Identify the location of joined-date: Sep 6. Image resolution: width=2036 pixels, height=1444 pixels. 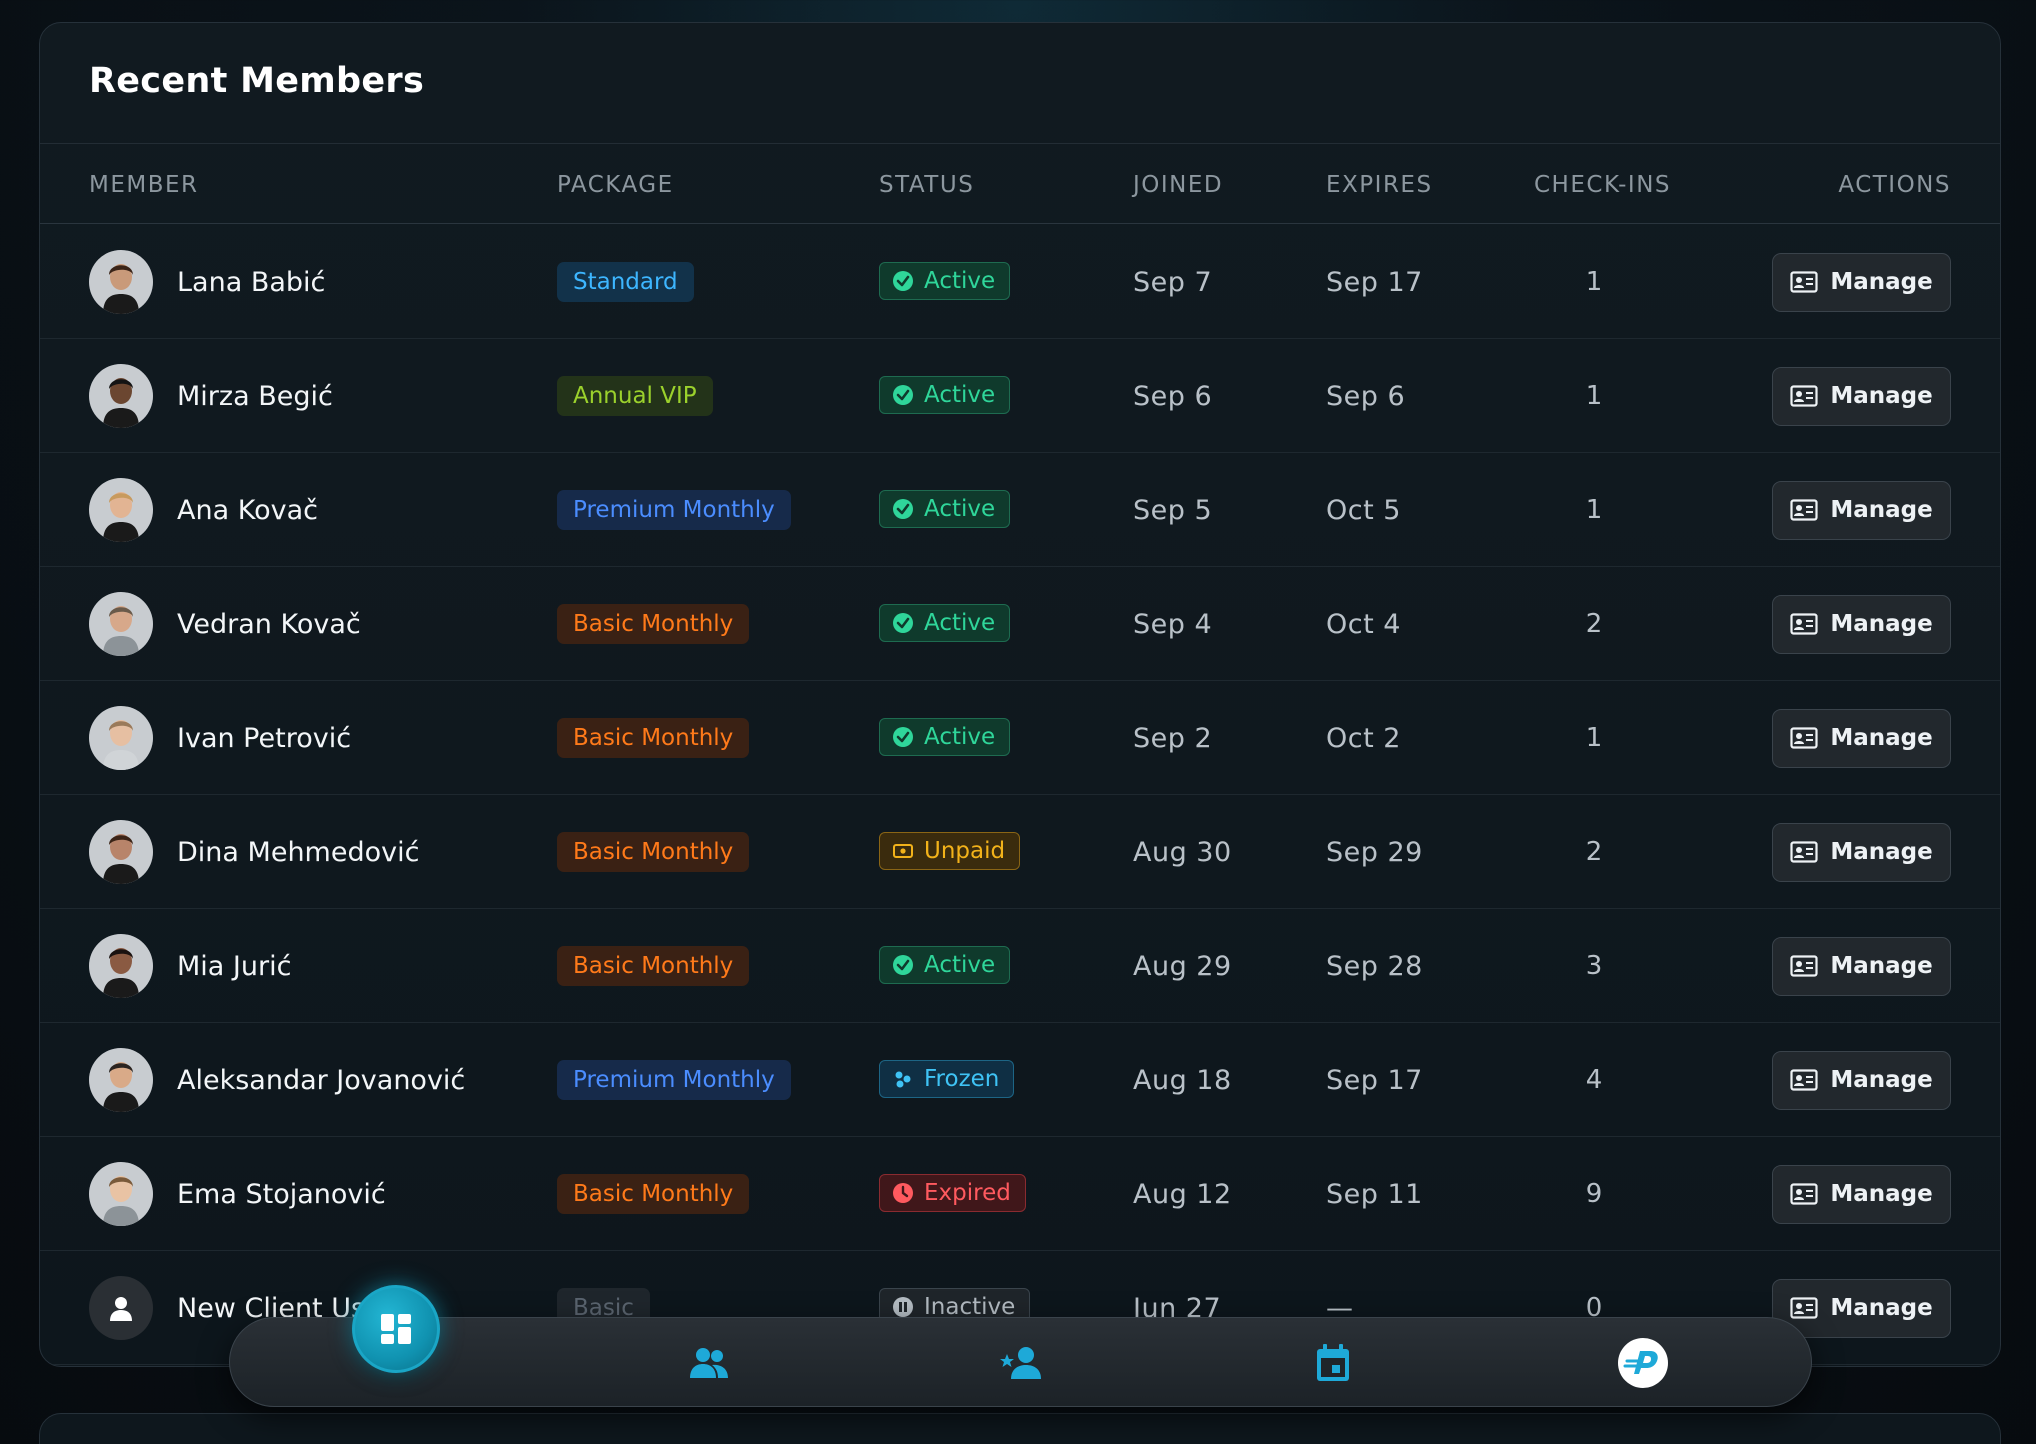
(1173, 396).